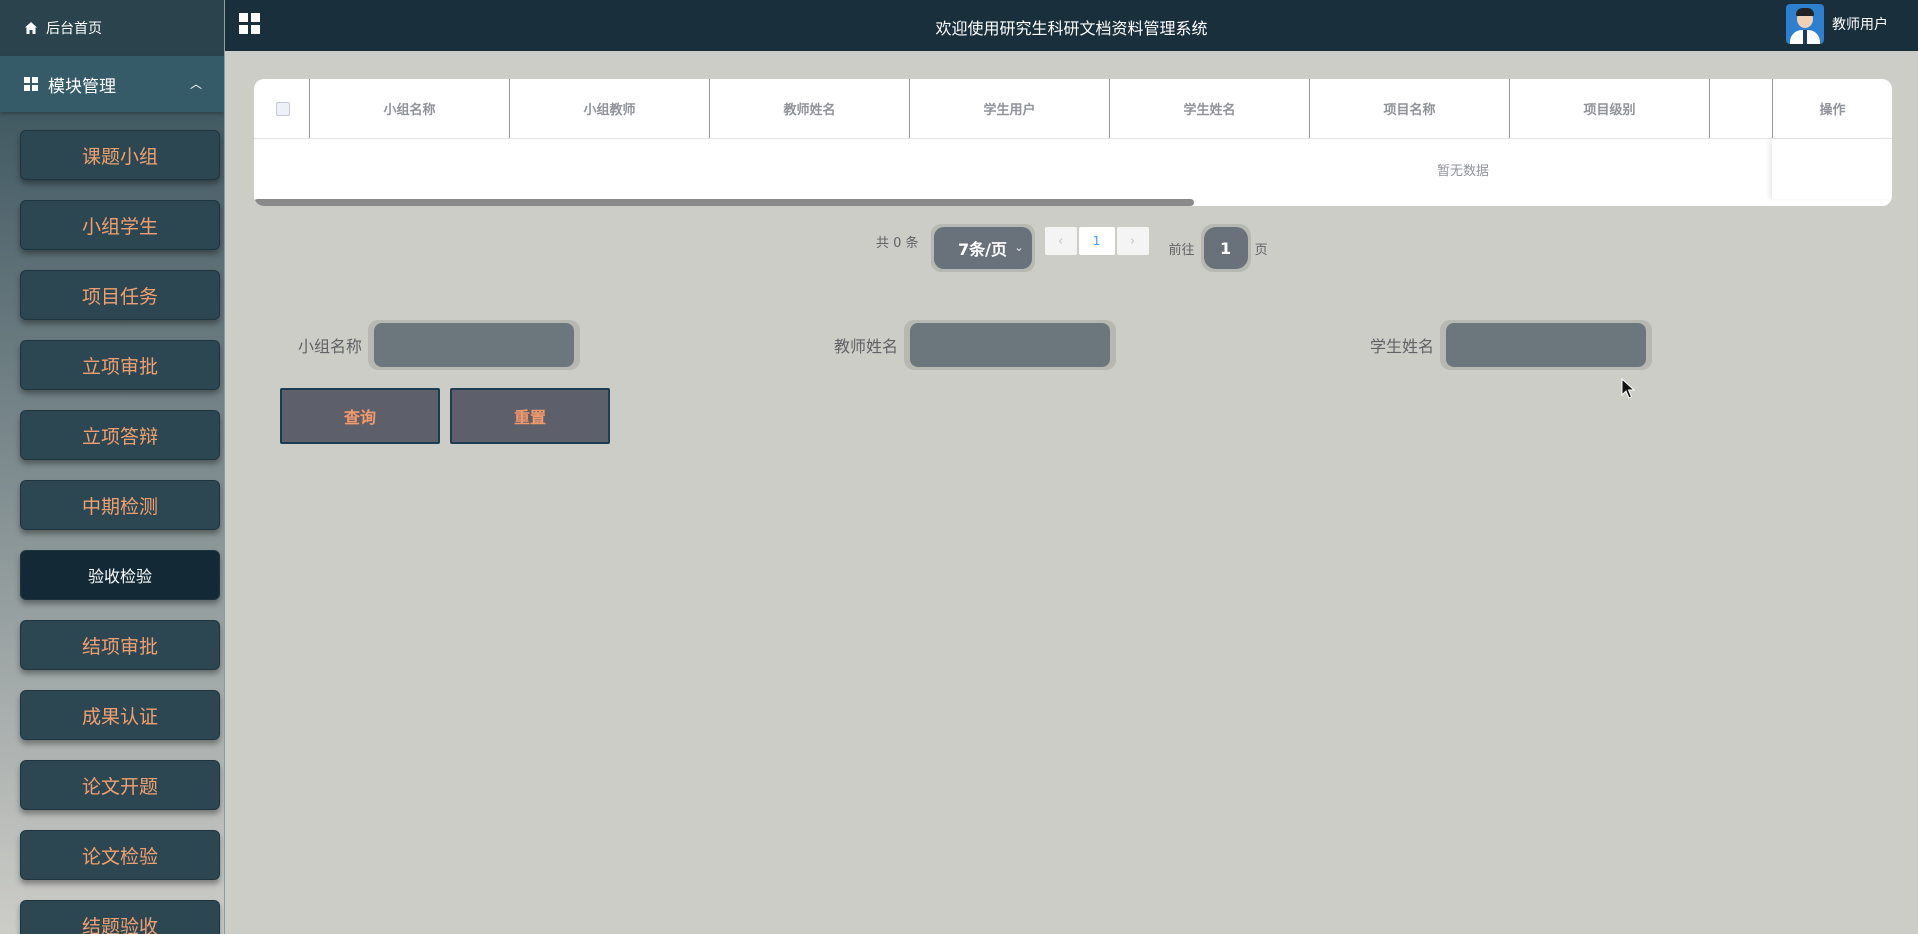  What do you see at coordinates (120, 785) in the screenshot?
I see `sidebar-item-thesis-proposal: 论文开题` at bounding box center [120, 785].